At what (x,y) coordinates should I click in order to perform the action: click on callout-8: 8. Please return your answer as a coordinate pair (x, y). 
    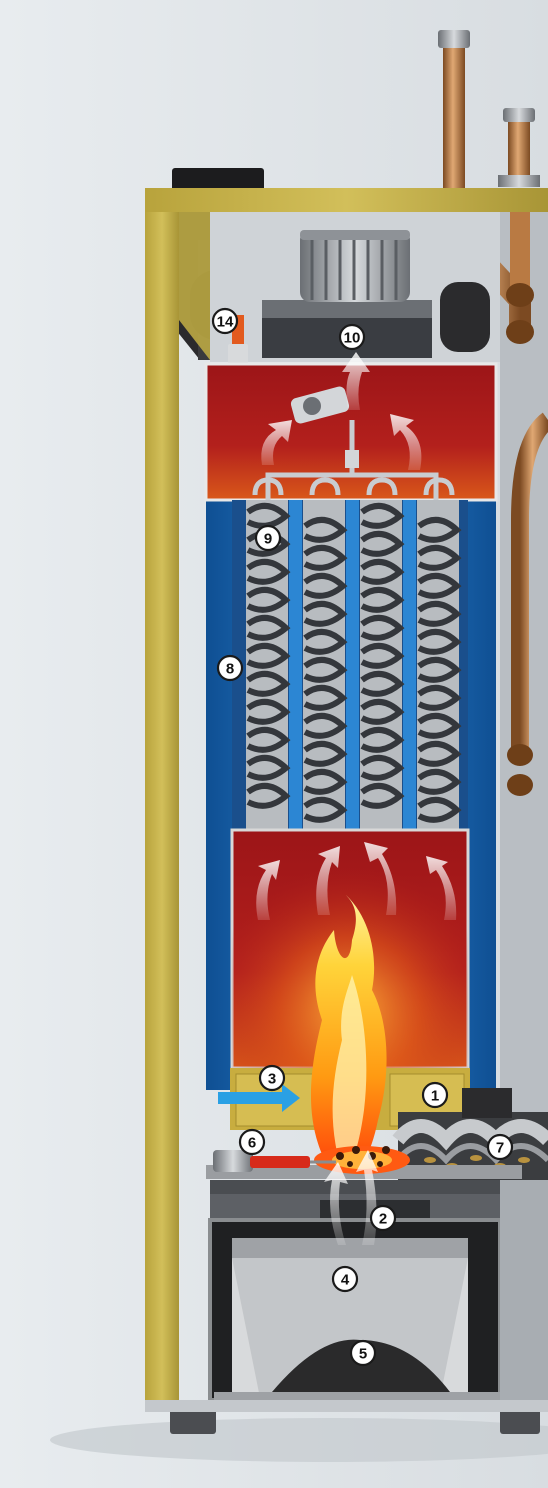
    Looking at the image, I should click on (230, 668).